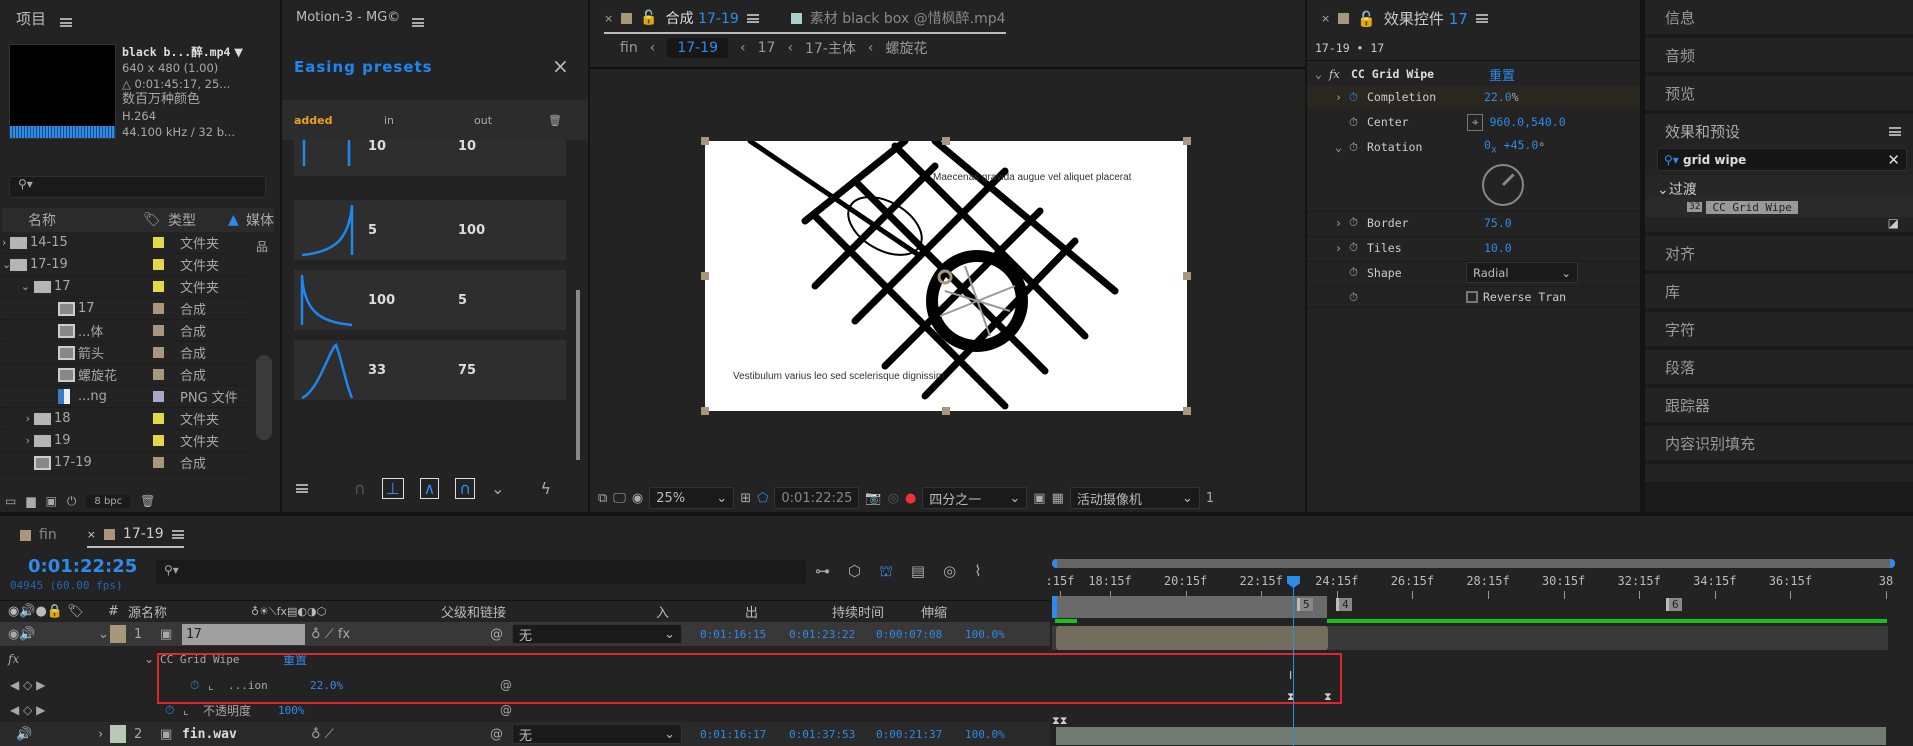  I want to click on layer-bar-fin-wav, so click(1471, 736).